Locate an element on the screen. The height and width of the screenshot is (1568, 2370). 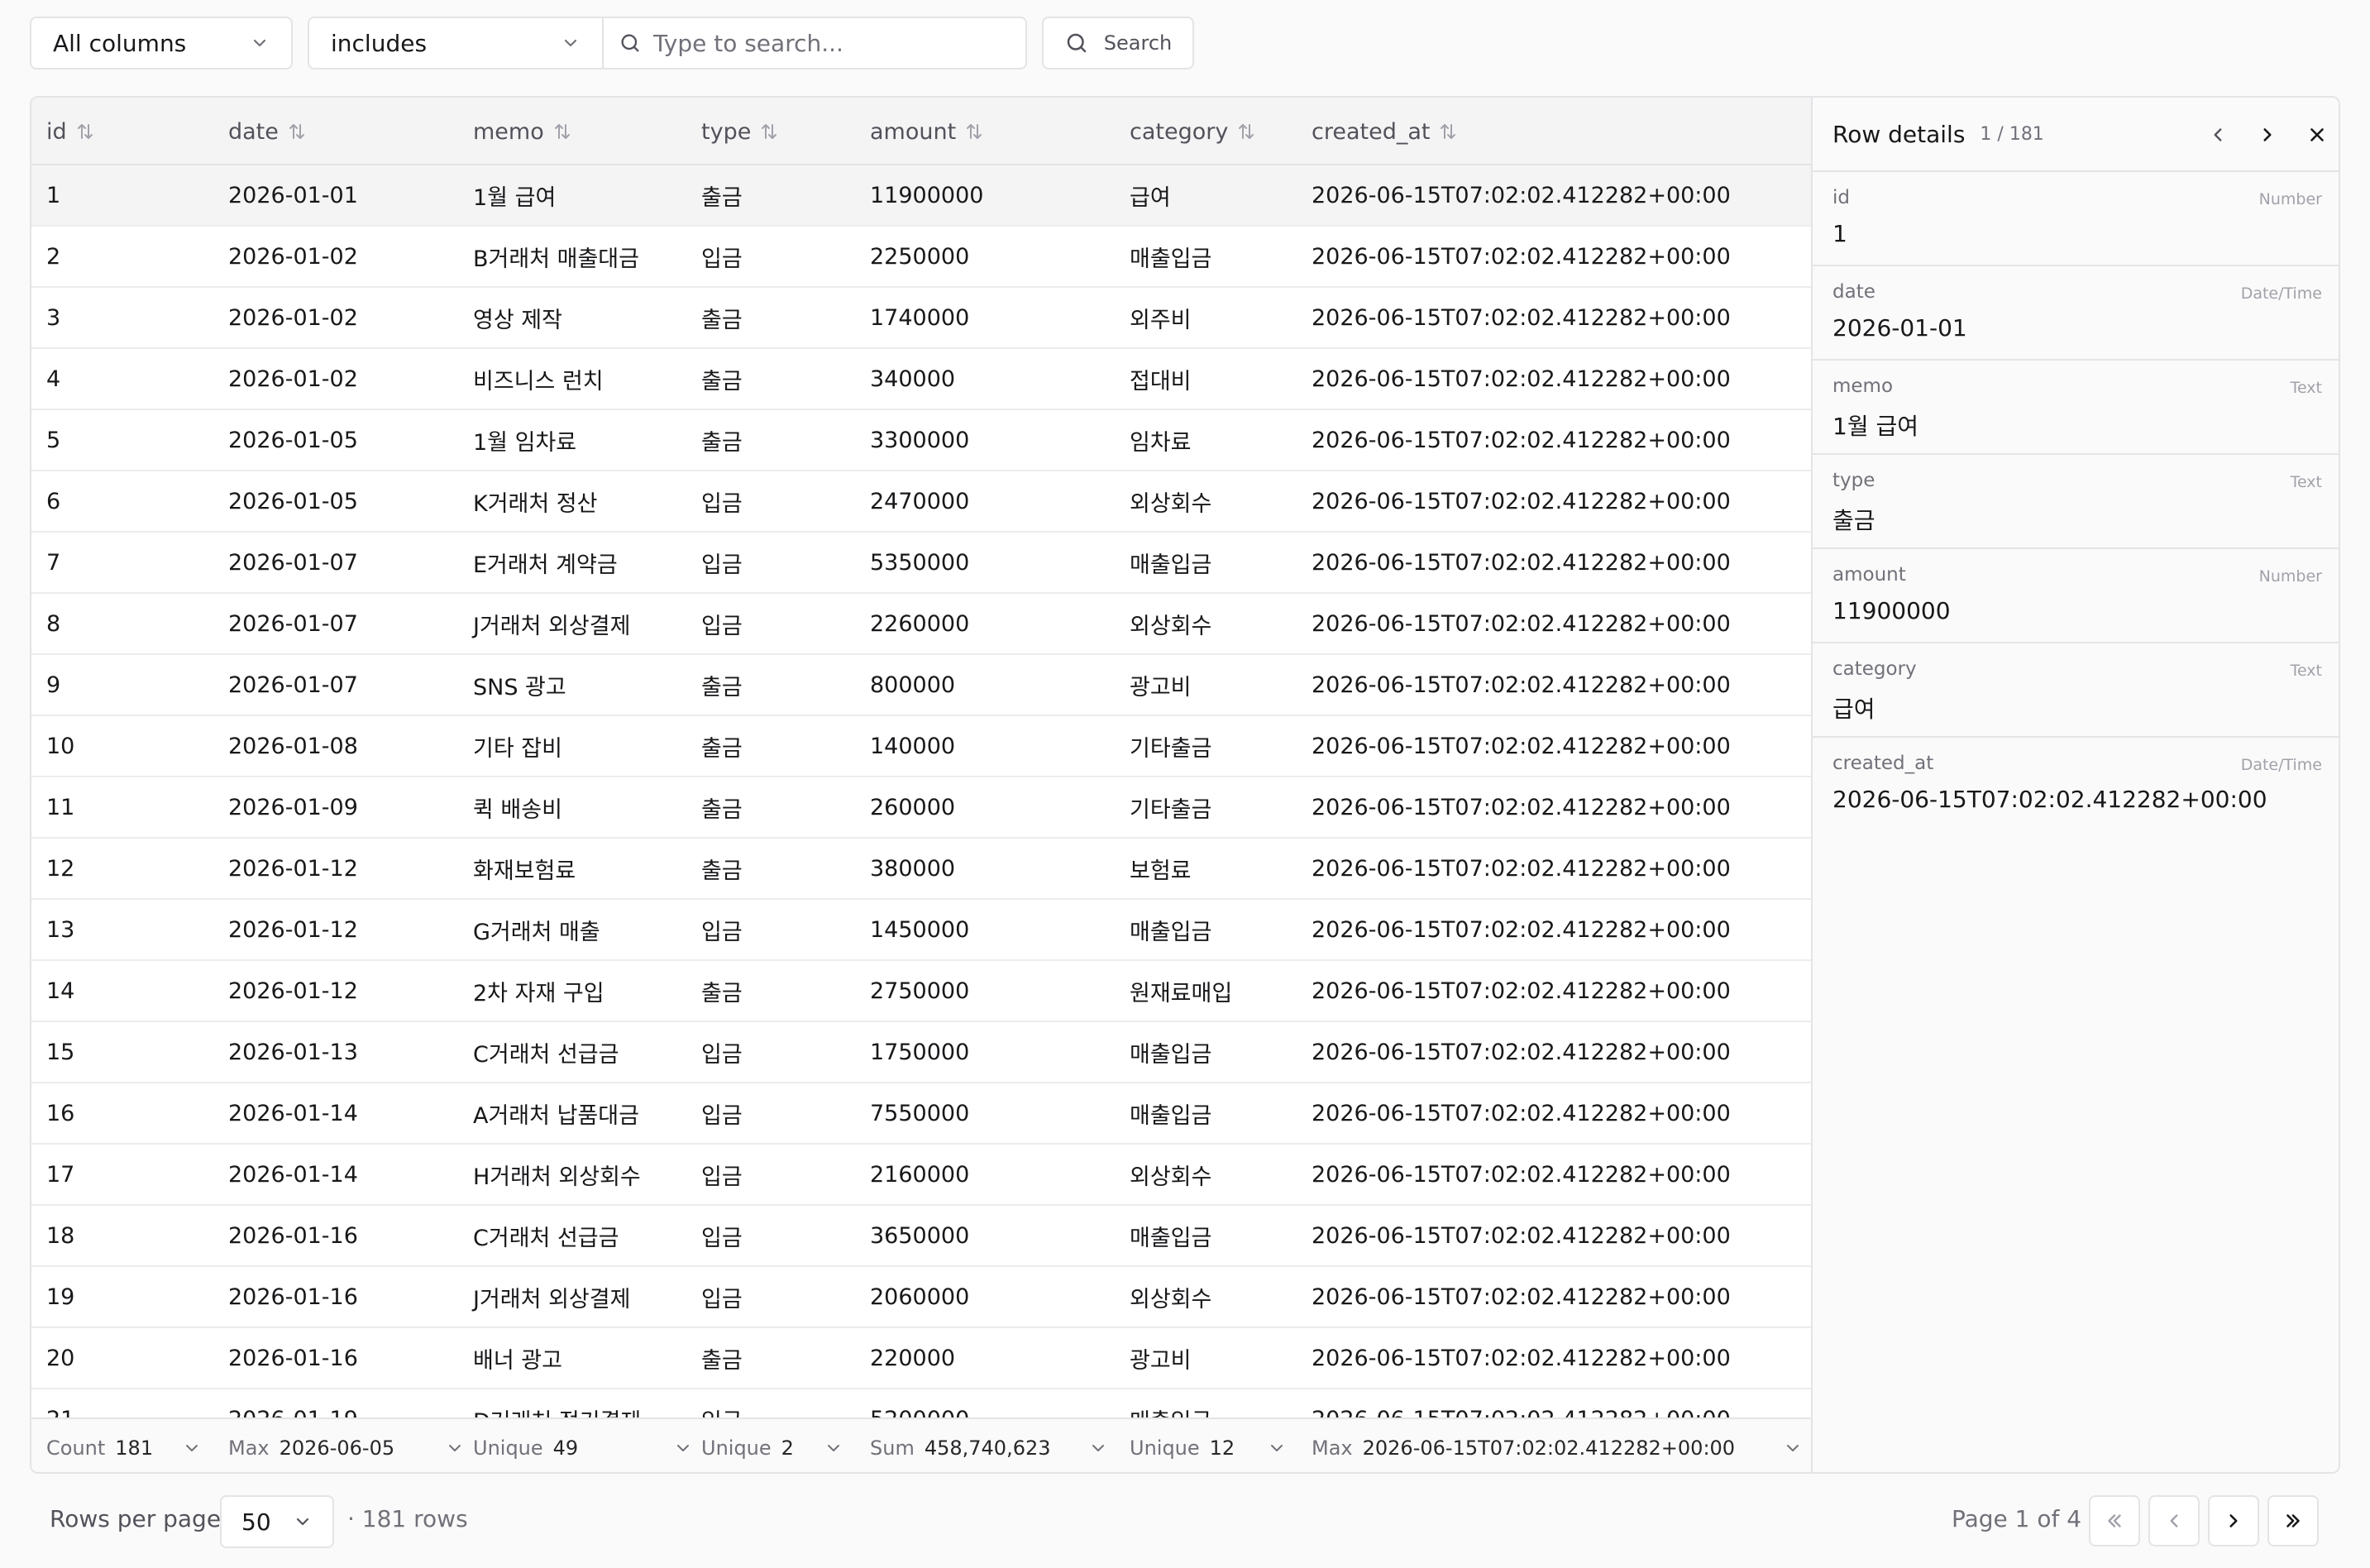
next-row-button is located at coordinates (2267, 135).